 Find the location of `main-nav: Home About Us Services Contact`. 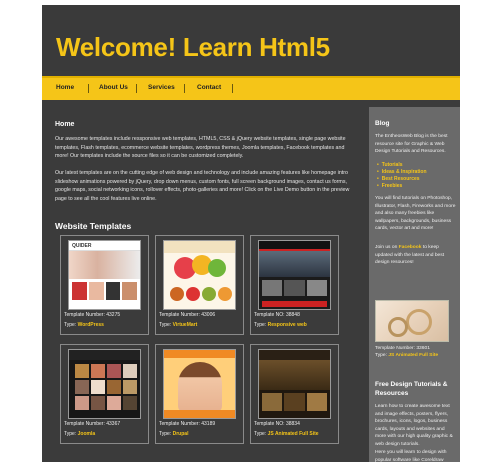

main-nav: Home About Us Services Contact is located at coordinates (251, 88).